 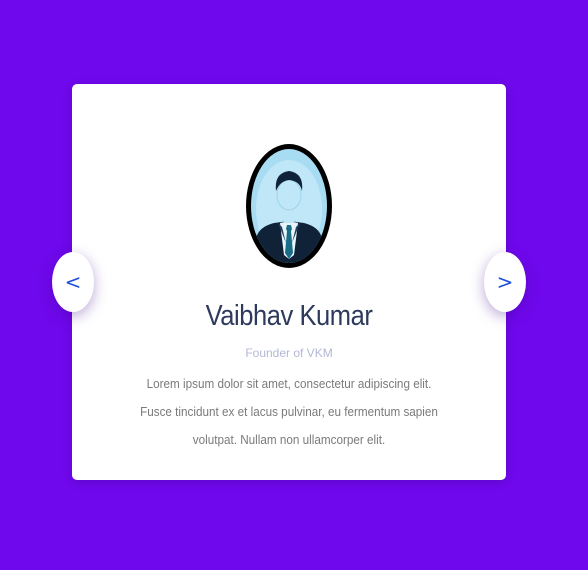 I want to click on next-button: >, so click(x=505, y=282).